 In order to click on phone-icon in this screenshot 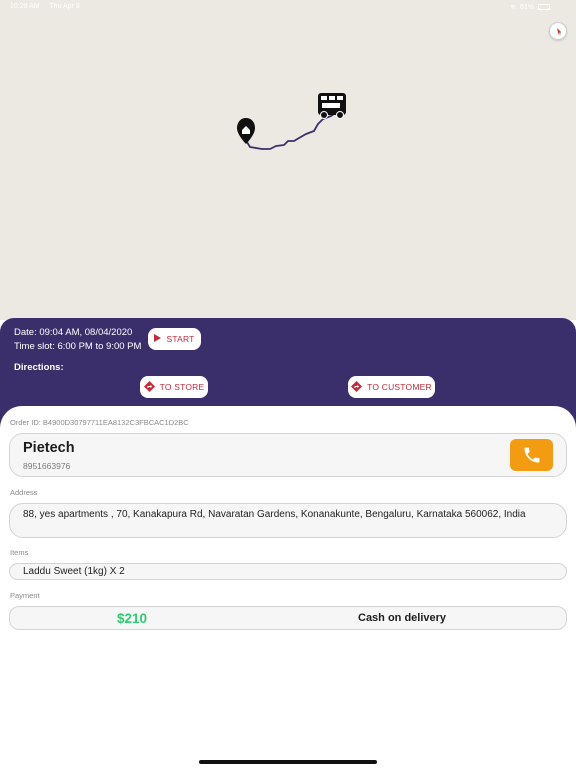, I will do `click(531, 455)`.